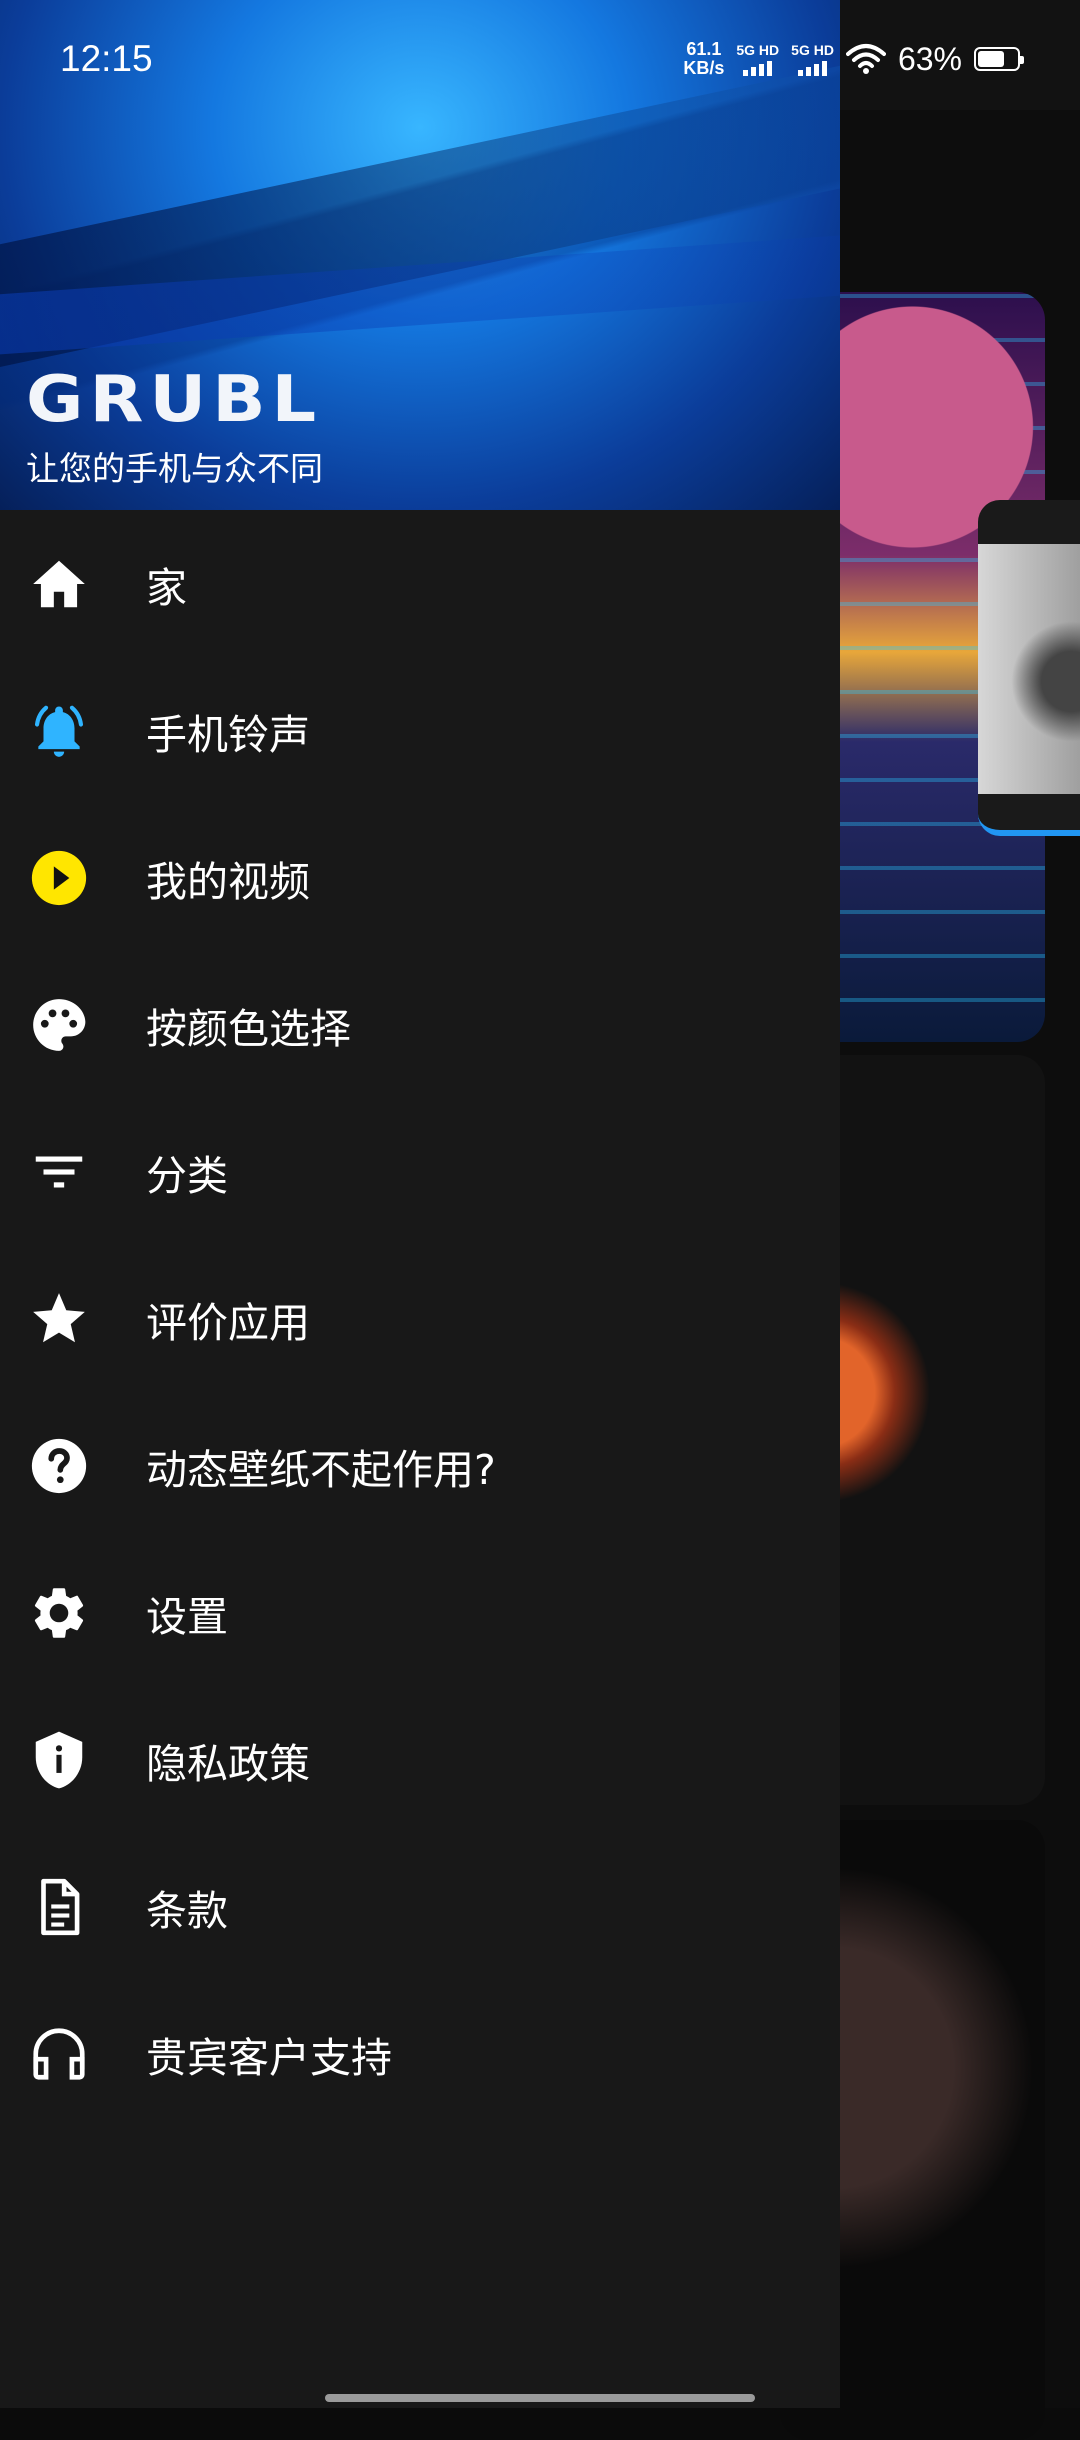 The image size is (1080, 2440). Describe the element at coordinates (420, 1906) in the screenshot. I see `menu-item-terms: 条款` at that location.